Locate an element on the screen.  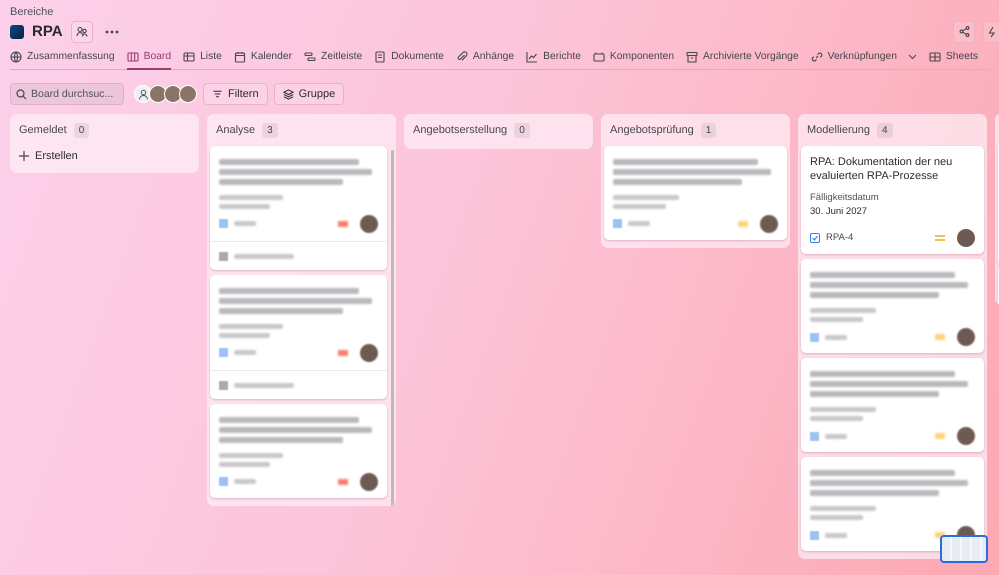
share-button is located at coordinates (964, 31).